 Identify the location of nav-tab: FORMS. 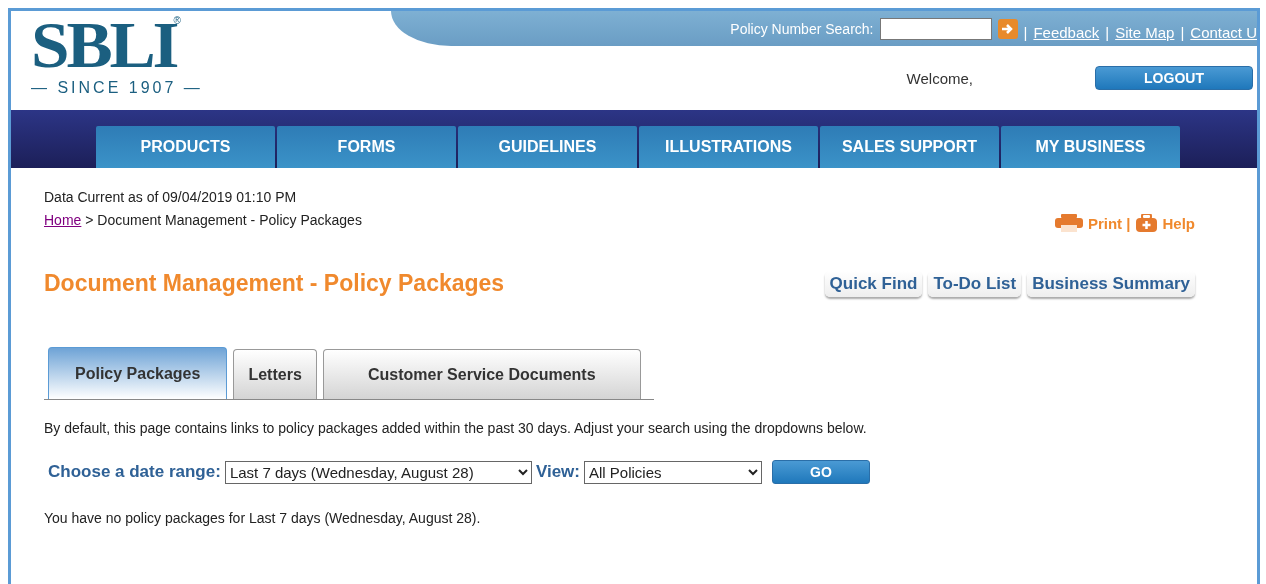
(366, 147).